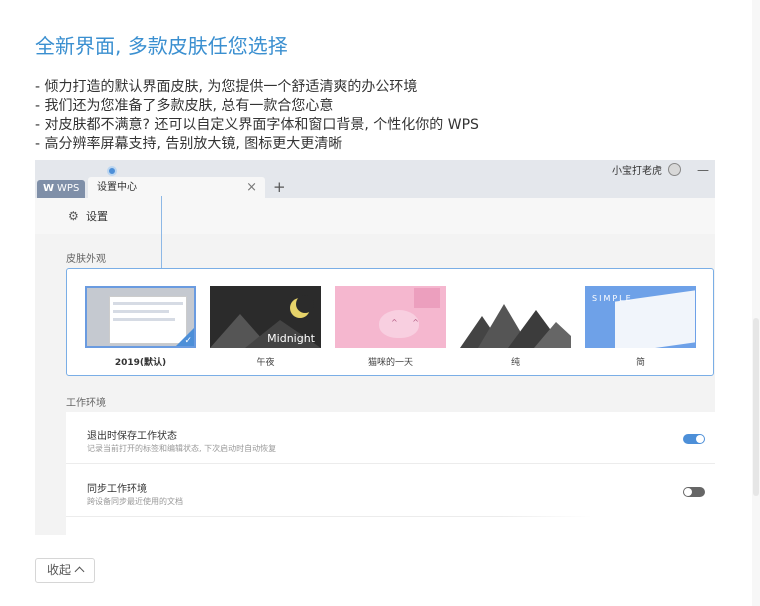  What do you see at coordinates (694, 492) in the screenshot?
I see `sync-environment-toggle` at bounding box center [694, 492].